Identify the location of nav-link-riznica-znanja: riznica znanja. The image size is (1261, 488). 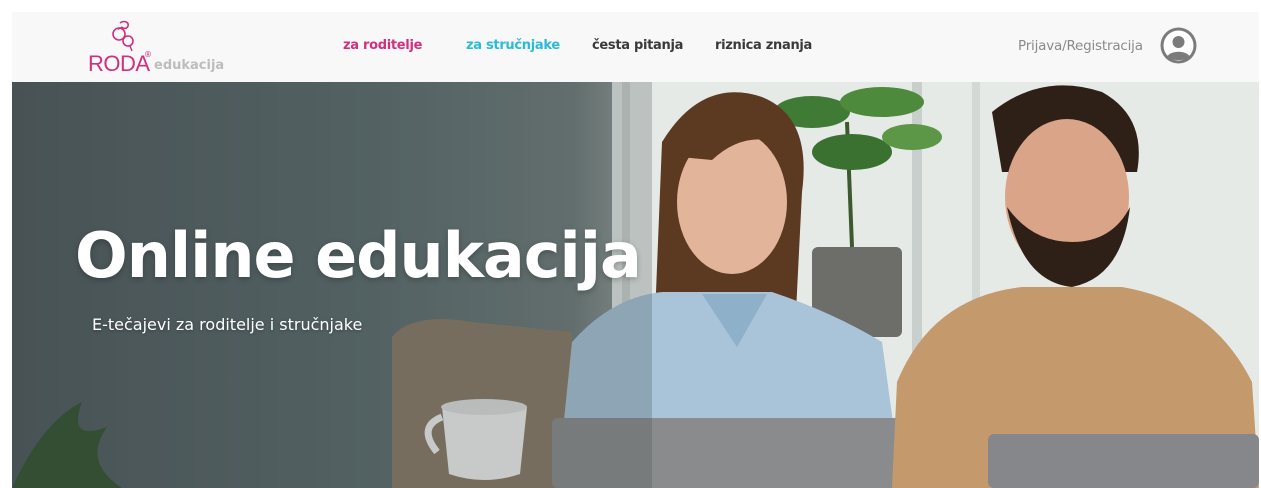
(763, 46).